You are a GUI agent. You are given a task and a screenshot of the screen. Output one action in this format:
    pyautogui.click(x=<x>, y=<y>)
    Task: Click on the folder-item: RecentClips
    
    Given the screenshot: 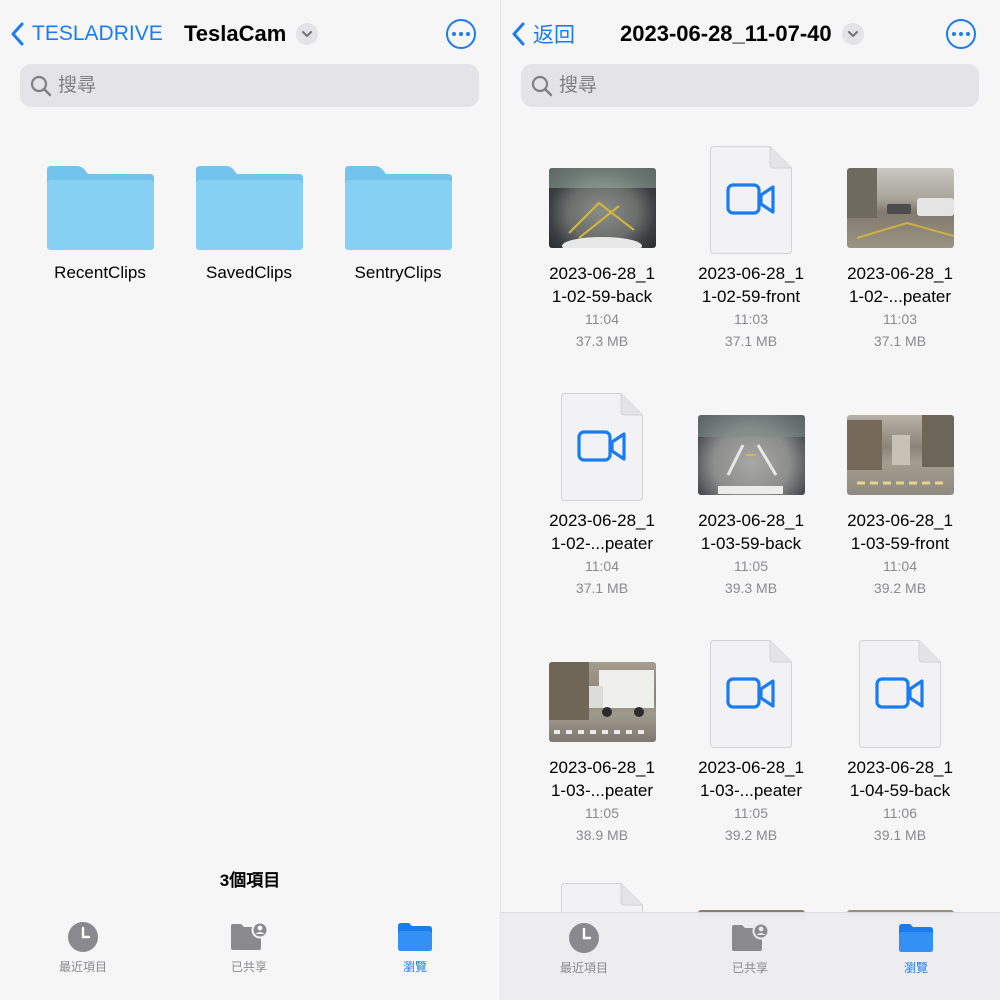 What is the action you would take?
    pyautogui.click(x=100, y=224)
    